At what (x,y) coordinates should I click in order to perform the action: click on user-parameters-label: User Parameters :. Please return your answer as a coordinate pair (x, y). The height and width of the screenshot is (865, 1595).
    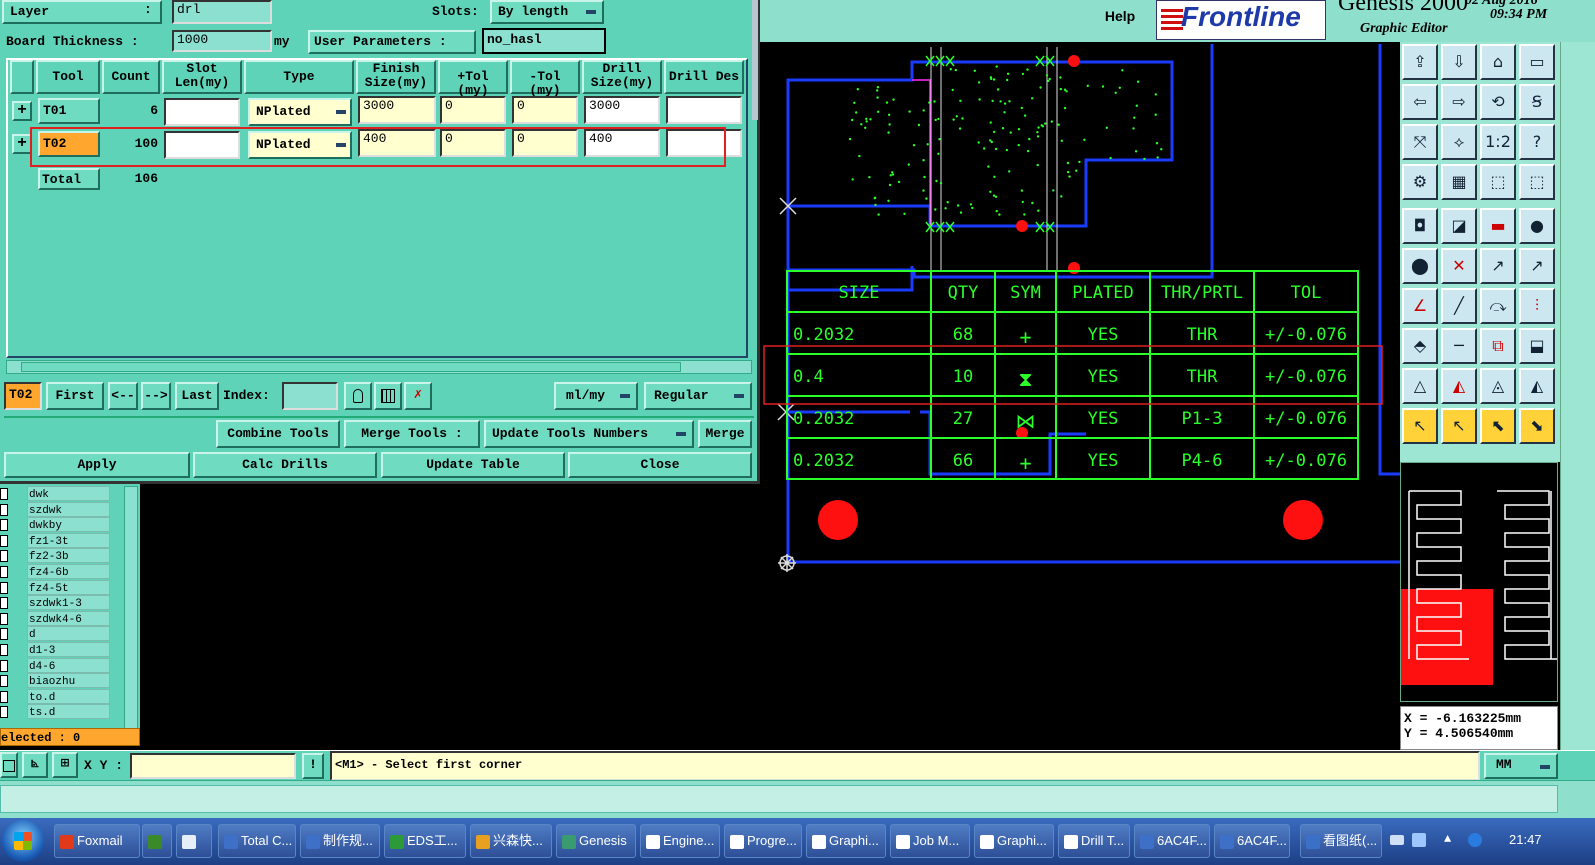
    Looking at the image, I should click on (392, 42).